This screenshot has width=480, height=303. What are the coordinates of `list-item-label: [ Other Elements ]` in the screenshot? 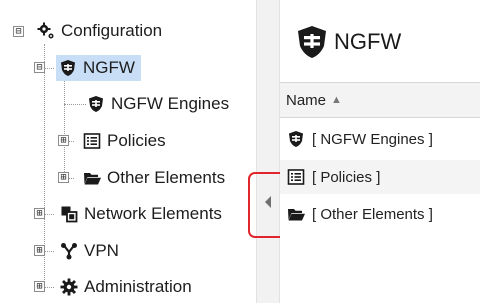 It's located at (372, 214).